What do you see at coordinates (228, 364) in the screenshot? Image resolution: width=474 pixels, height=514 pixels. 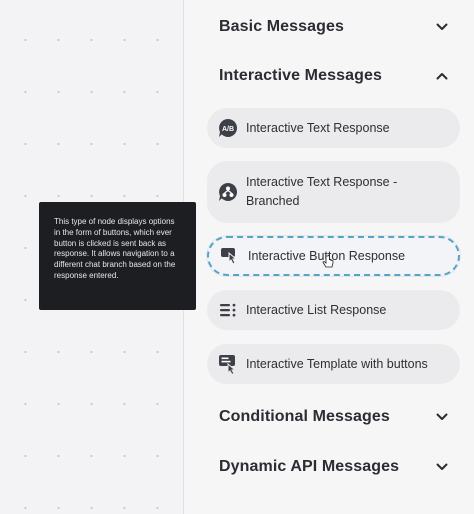 I see `template-icon` at bounding box center [228, 364].